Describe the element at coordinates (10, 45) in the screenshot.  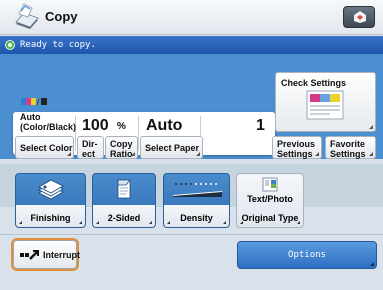
I see `ready-status-icon` at that location.